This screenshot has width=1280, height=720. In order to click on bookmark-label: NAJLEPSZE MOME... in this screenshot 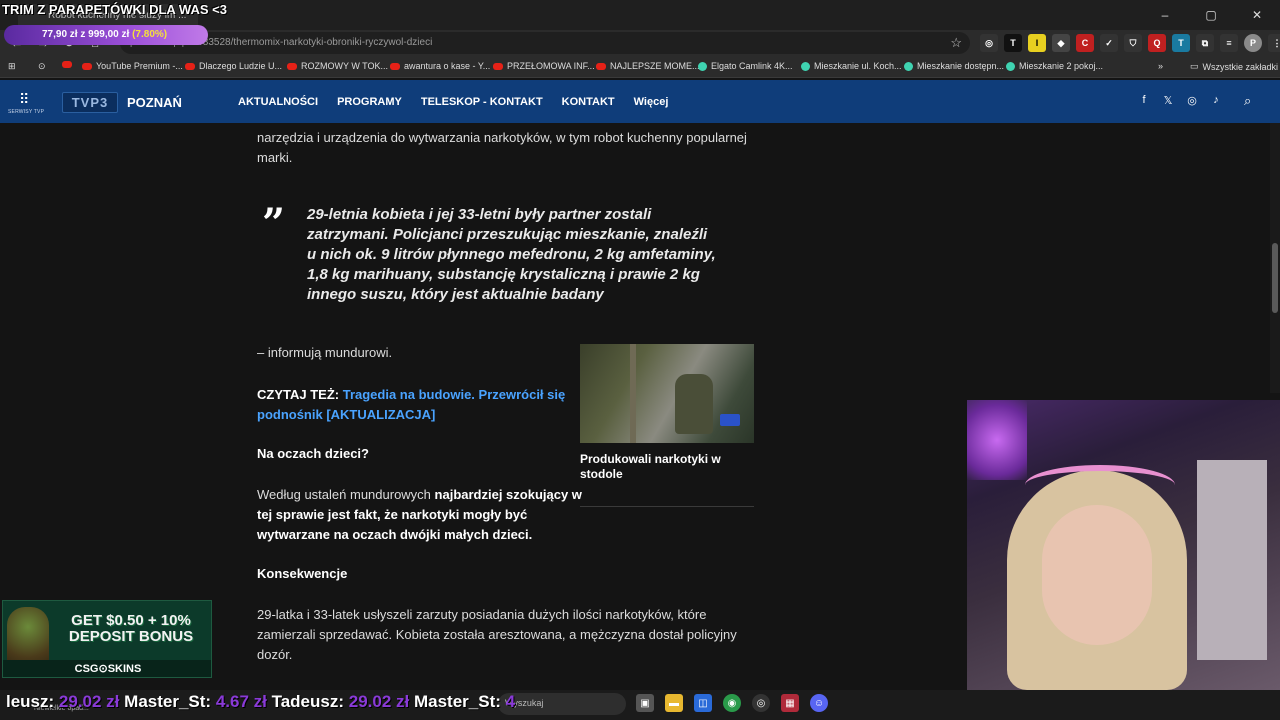, I will do `click(655, 66)`.